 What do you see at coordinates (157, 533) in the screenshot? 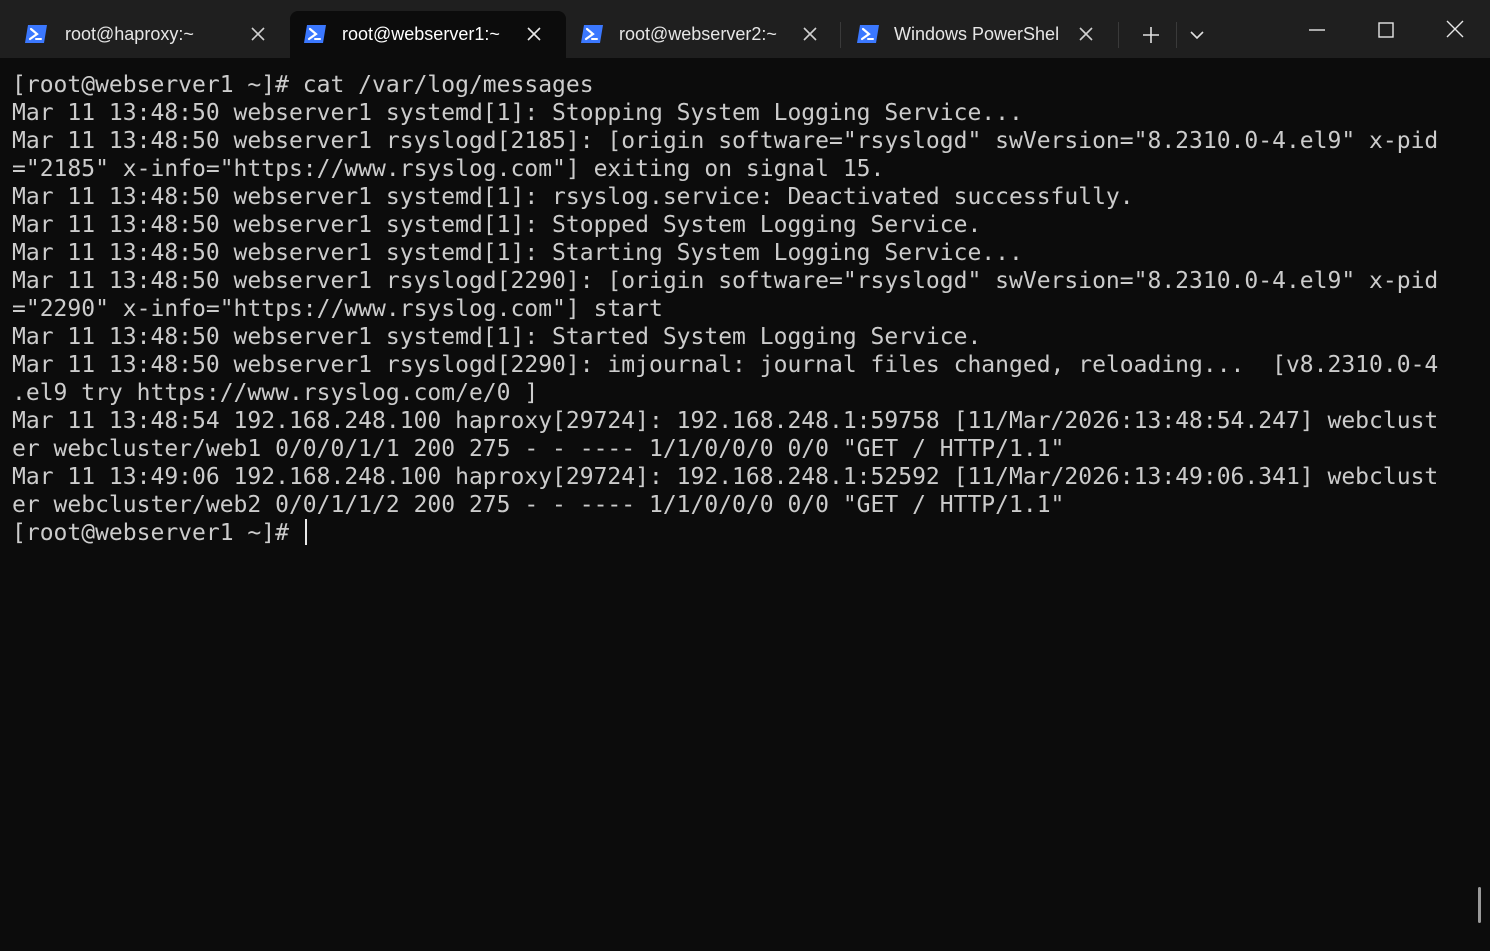
I see `terminal-prompt: [root@webserver1 ~]#` at bounding box center [157, 533].